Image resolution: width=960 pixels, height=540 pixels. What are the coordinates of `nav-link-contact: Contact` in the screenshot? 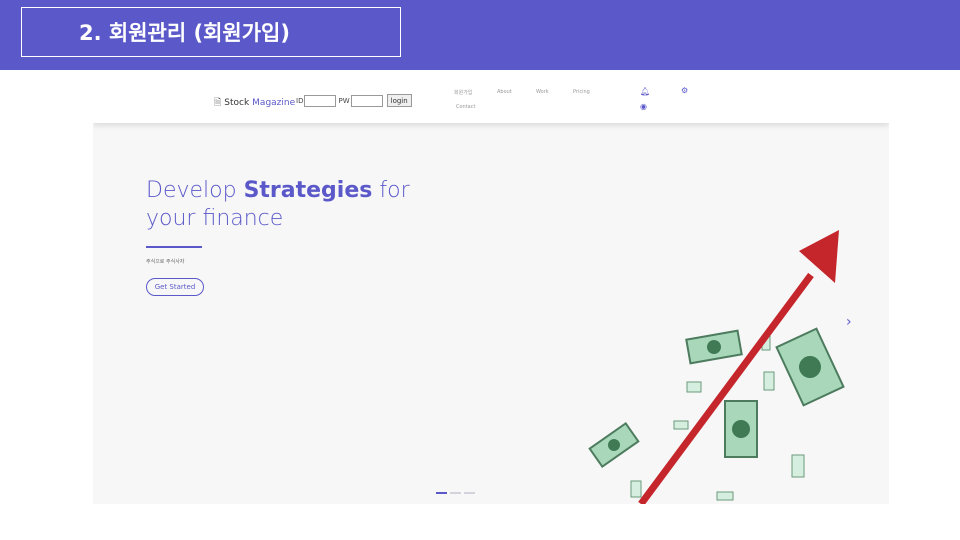 It's located at (465, 107).